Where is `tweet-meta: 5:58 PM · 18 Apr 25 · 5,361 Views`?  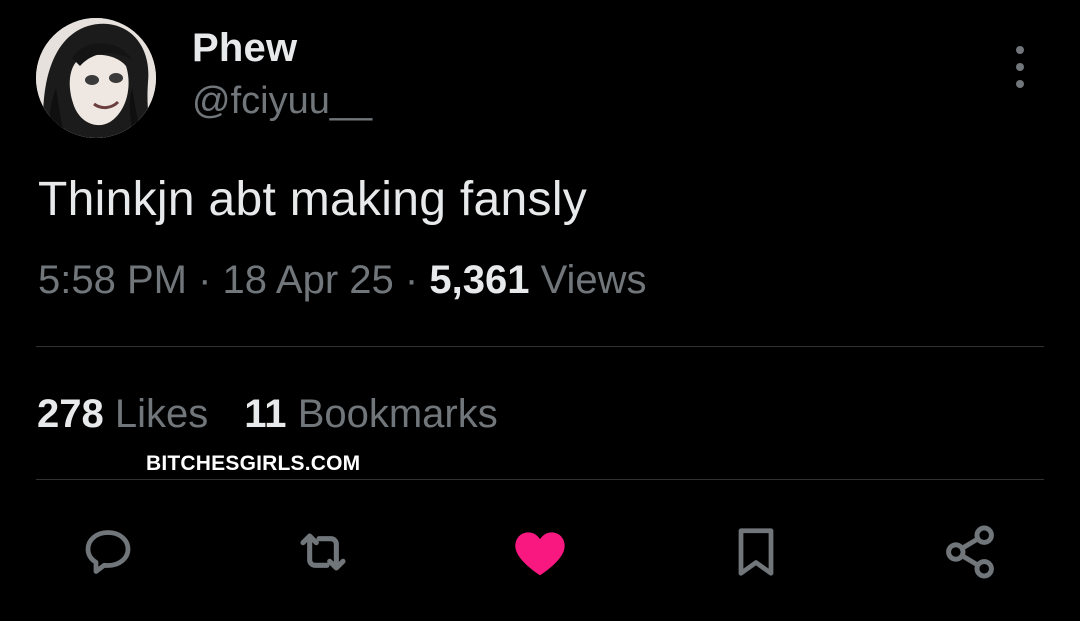
tweet-meta: 5:58 PM · 18 Apr 25 · 5,361 Views is located at coordinates (342, 280).